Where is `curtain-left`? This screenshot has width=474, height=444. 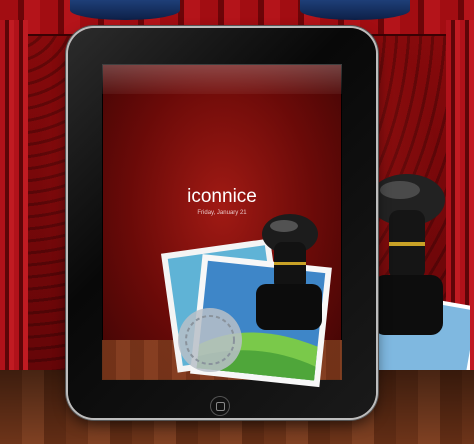 curtain-left is located at coordinates (14, 195).